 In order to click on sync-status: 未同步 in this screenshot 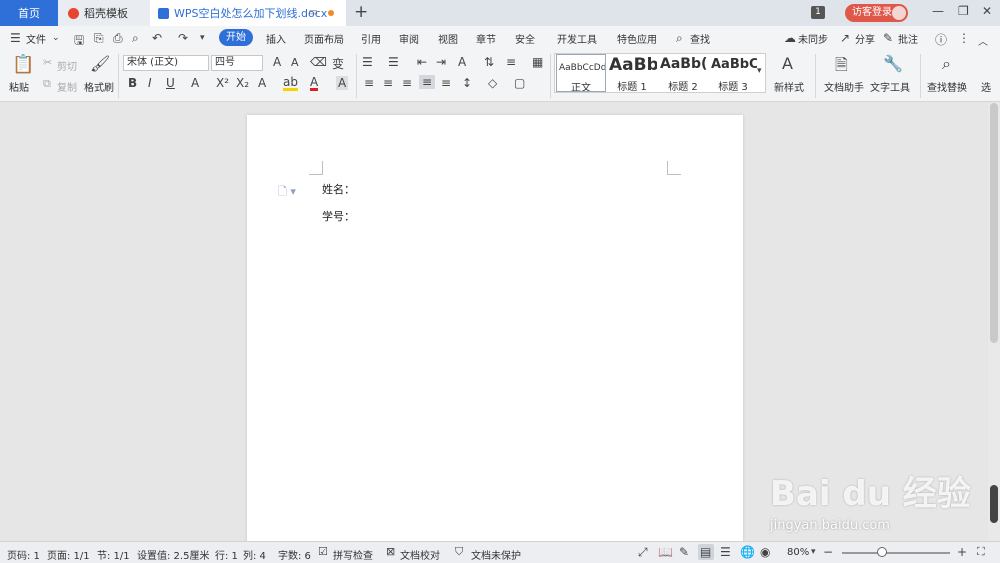, I will do `click(813, 38)`.